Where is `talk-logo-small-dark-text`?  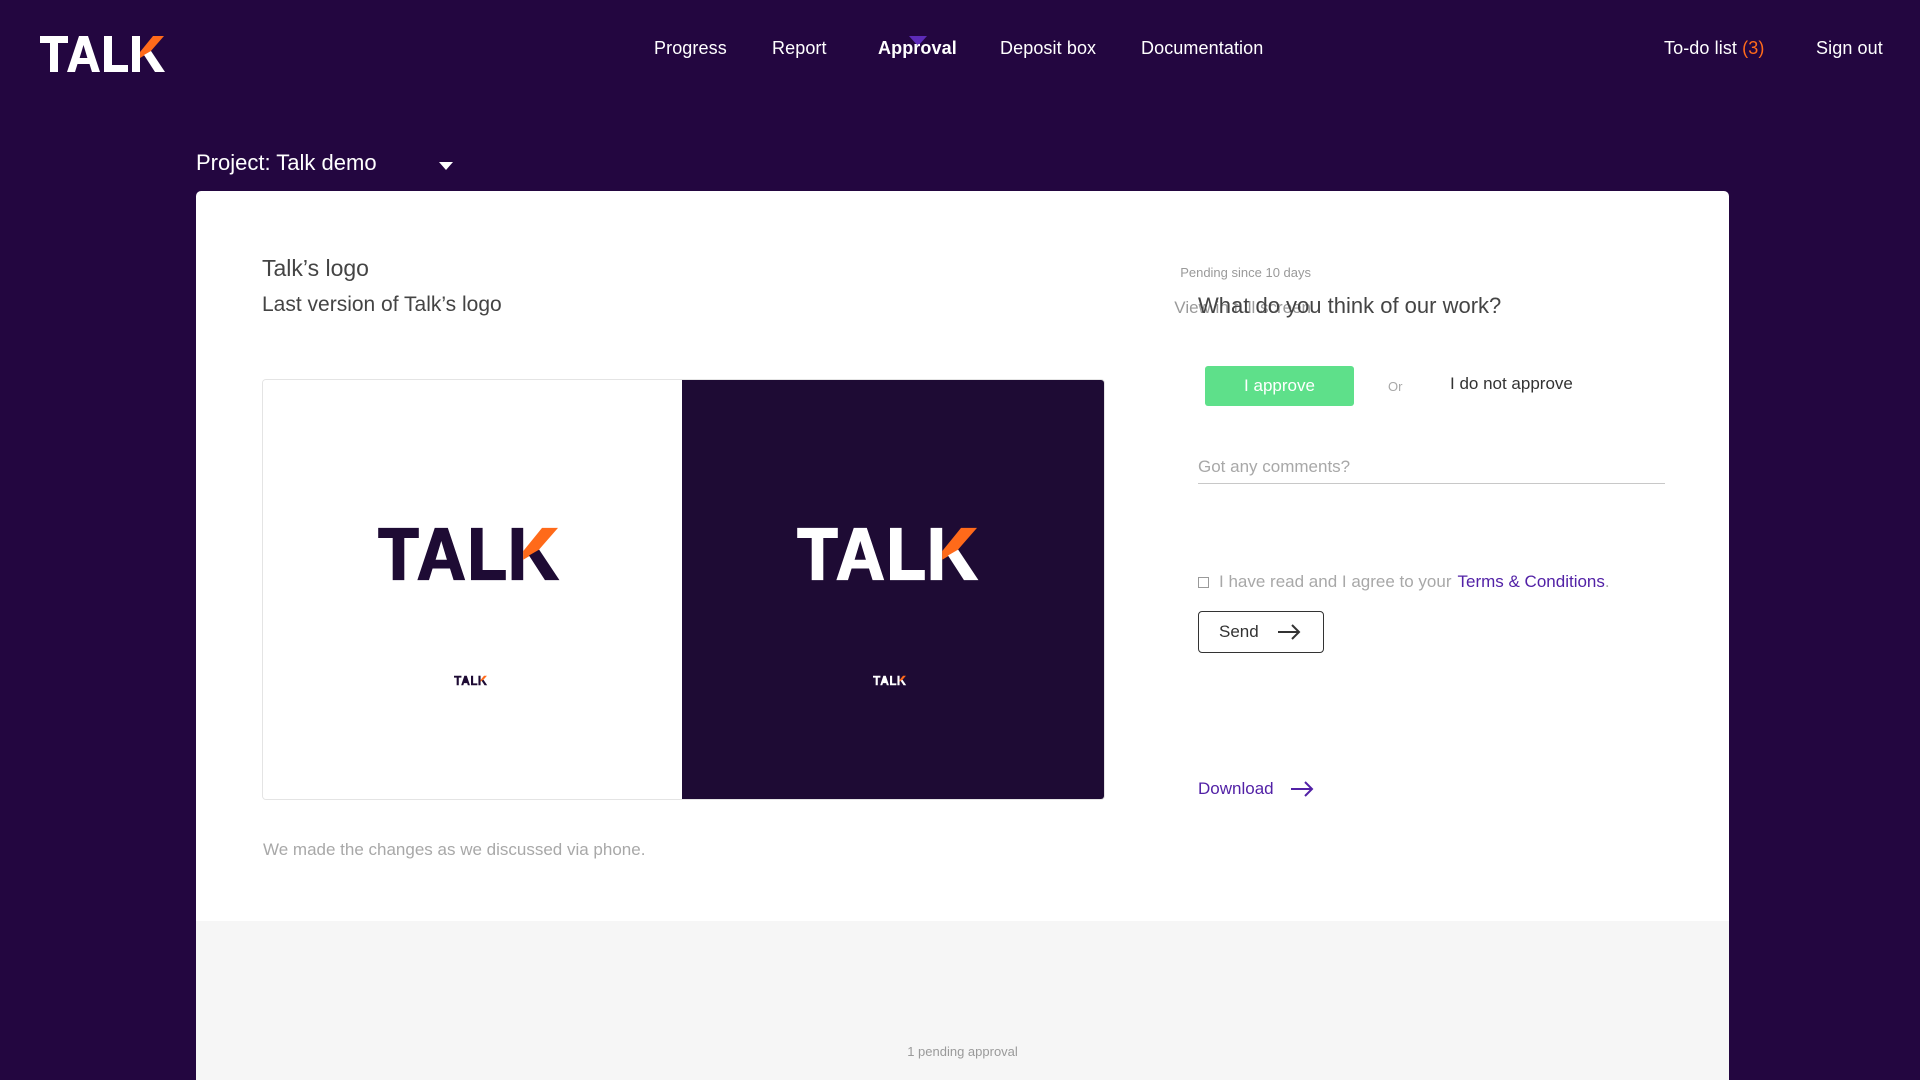
talk-logo-small-dark-text is located at coordinates (471, 680).